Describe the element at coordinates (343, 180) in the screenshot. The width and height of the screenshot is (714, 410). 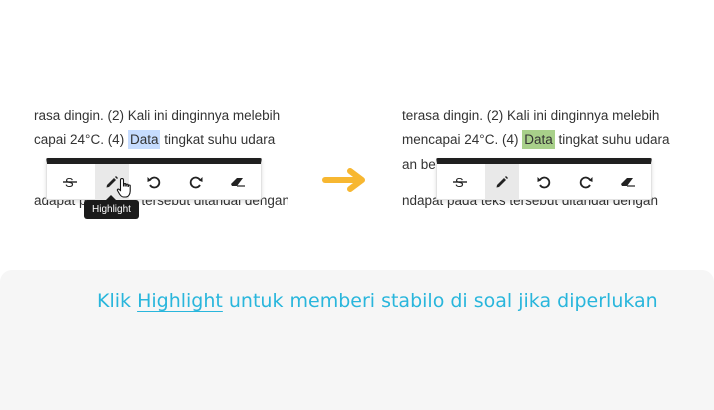
I see `arrow-right-icon` at that location.